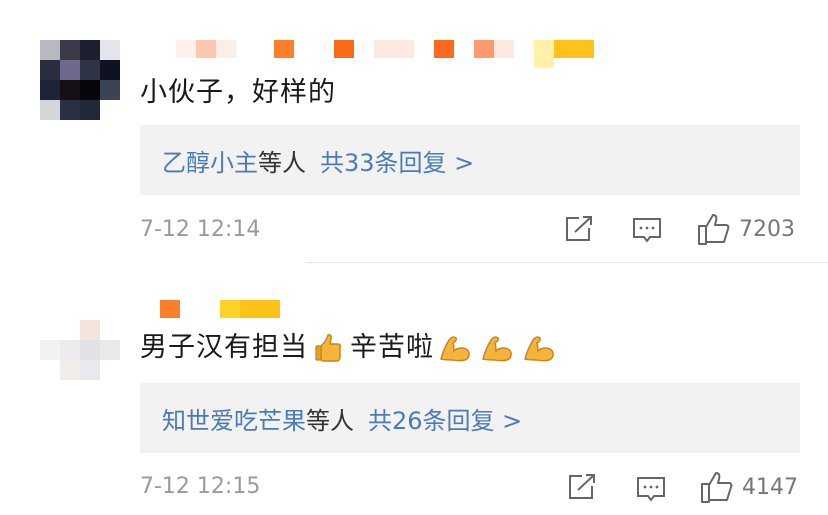  Describe the element at coordinates (770, 487) in the screenshot. I see `like-count: 4147` at that location.